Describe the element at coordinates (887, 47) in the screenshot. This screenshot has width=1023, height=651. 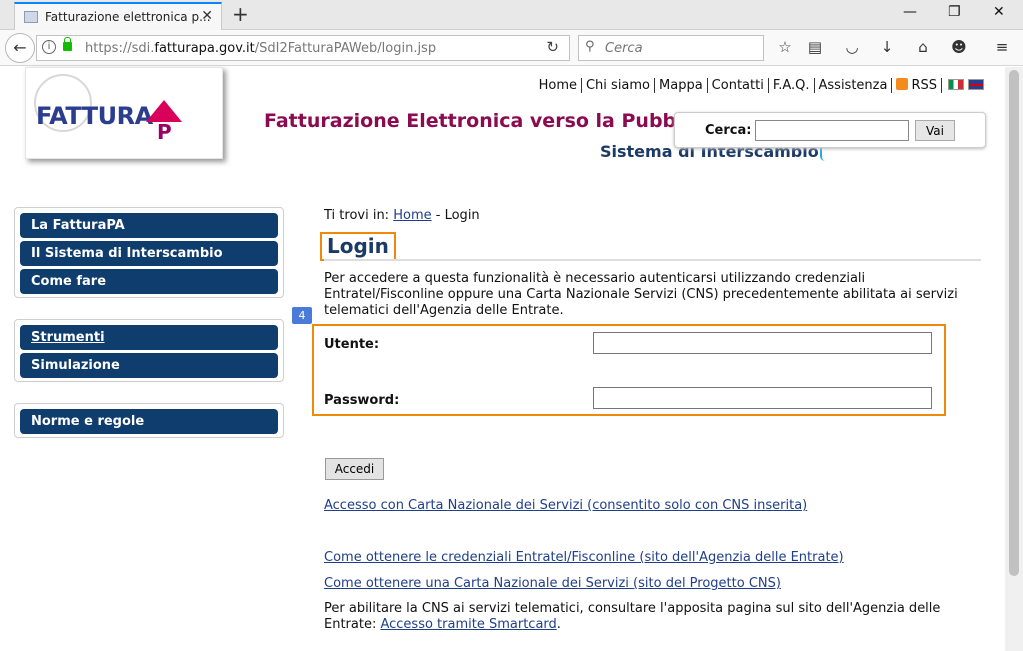
I see `download-icon: ↓` at that location.